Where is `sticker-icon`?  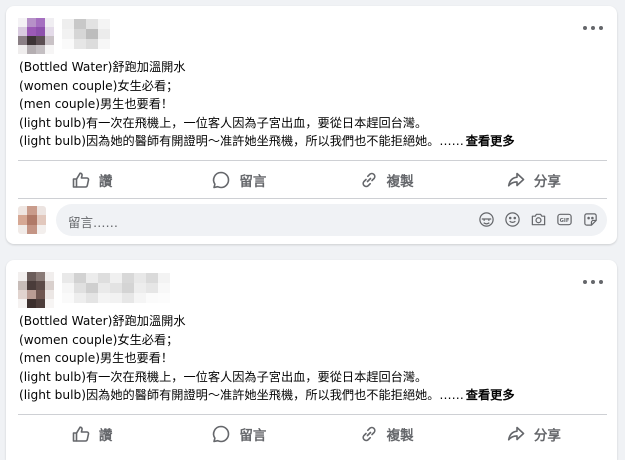 sticker-icon is located at coordinates (590, 219).